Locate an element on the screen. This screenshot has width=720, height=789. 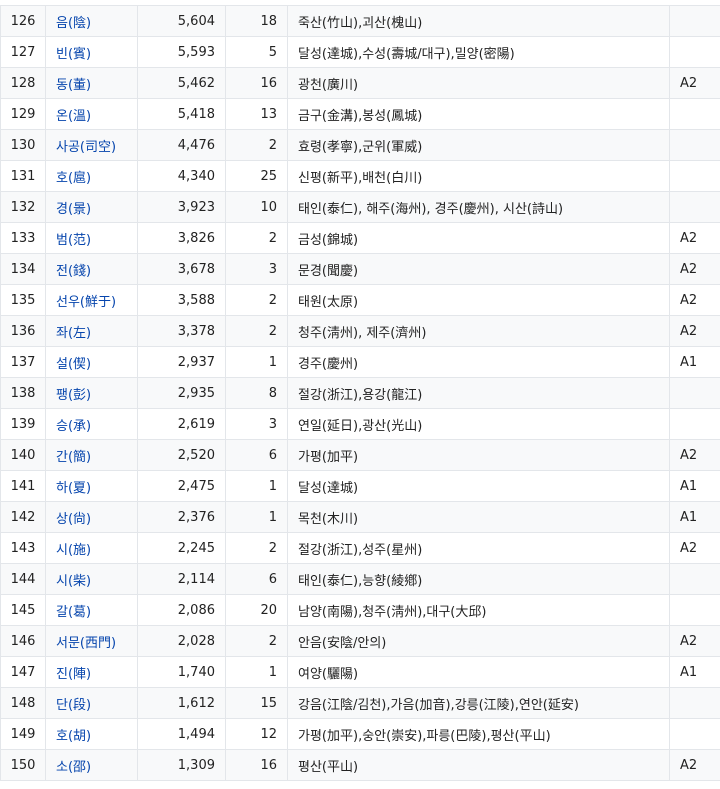
clan-count-cell: 25 is located at coordinates (256, 176).